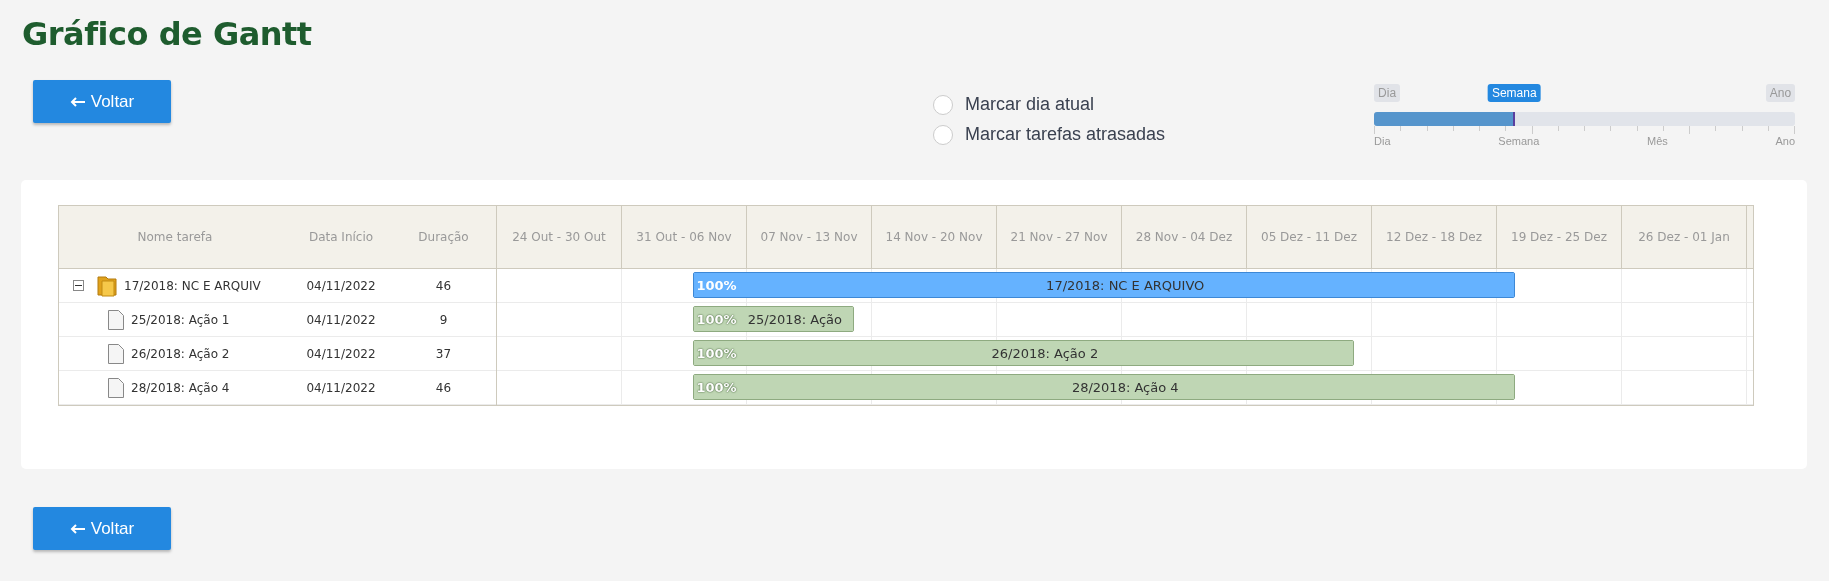  Describe the element at coordinates (341, 237) in the screenshot. I see `column-header: Data Início` at that location.